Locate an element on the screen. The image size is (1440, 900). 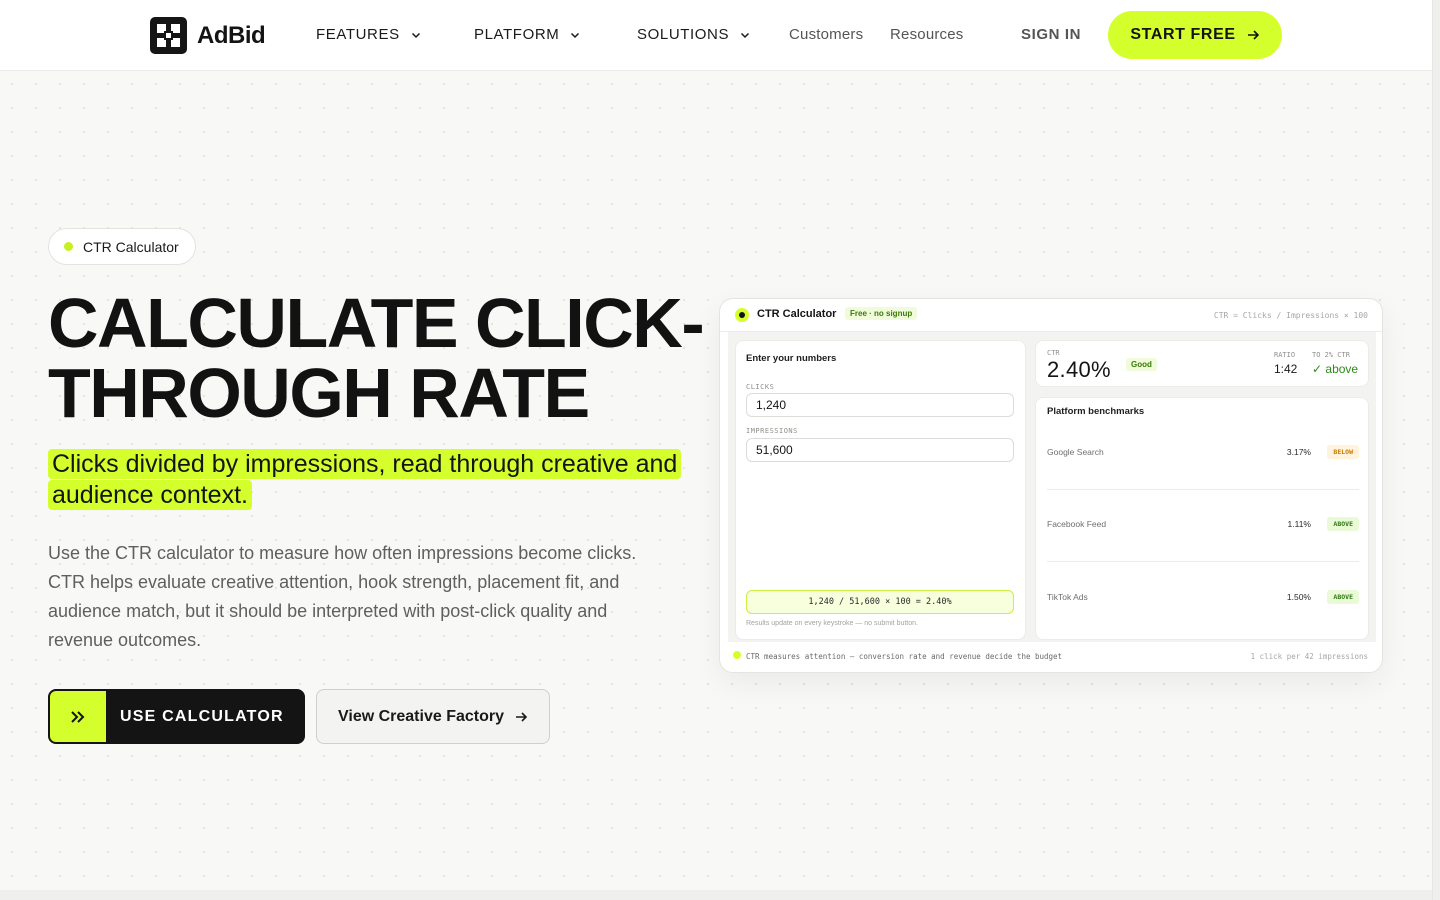
section-pill-label: CTR Calculator is located at coordinates (131, 246).